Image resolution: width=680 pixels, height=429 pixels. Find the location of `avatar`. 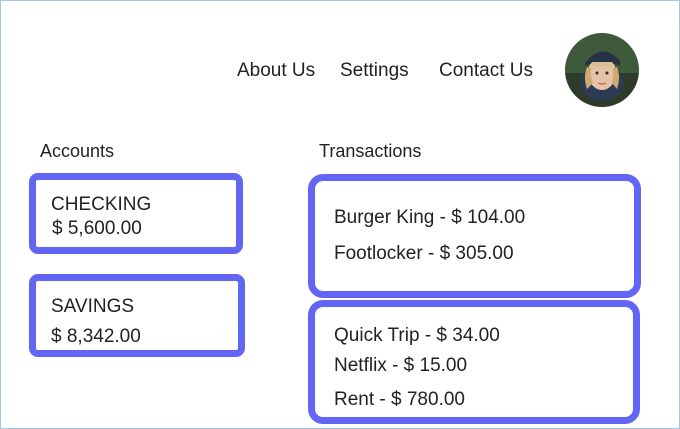

avatar is located at coordinates (602, 70).